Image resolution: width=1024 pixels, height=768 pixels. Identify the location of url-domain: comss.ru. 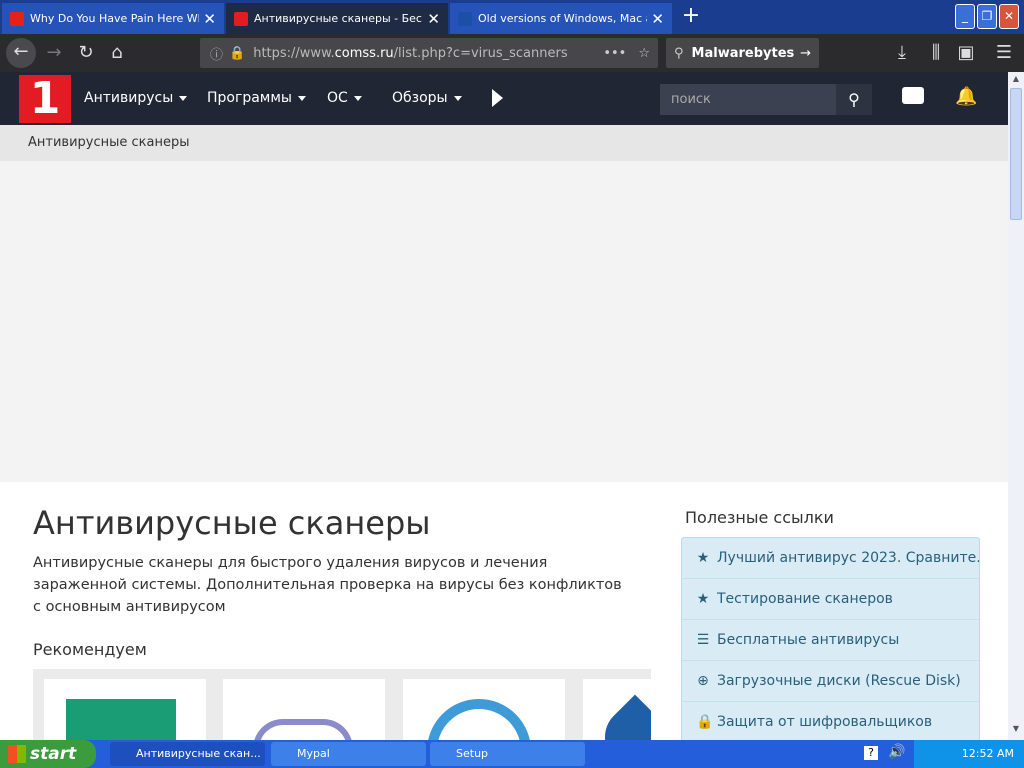
(364, 53).